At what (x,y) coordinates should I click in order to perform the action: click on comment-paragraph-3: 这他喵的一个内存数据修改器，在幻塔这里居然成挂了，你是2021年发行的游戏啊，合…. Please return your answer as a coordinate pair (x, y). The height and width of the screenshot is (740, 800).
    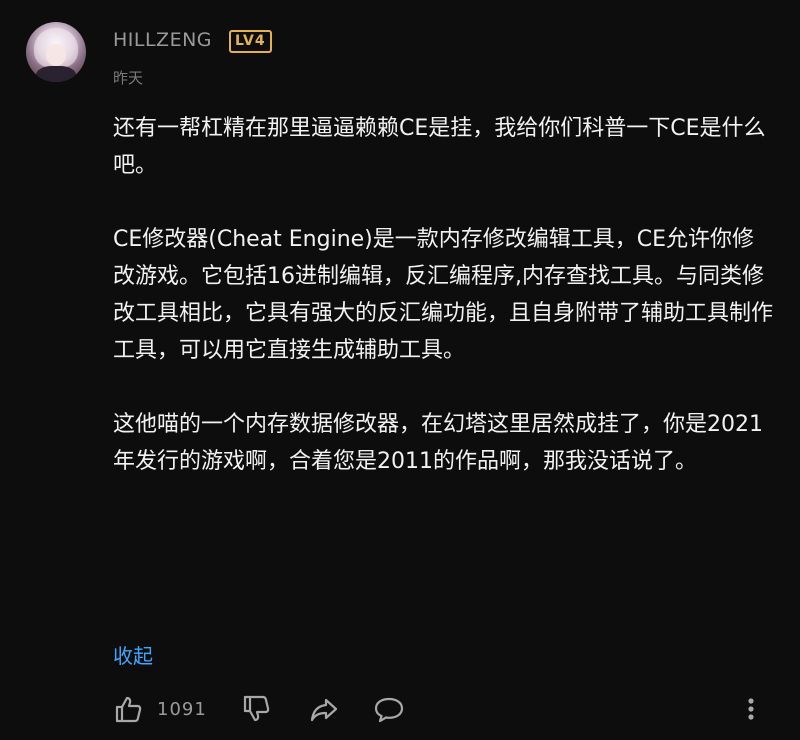
    Looking at the image, I should click on (438, 443).